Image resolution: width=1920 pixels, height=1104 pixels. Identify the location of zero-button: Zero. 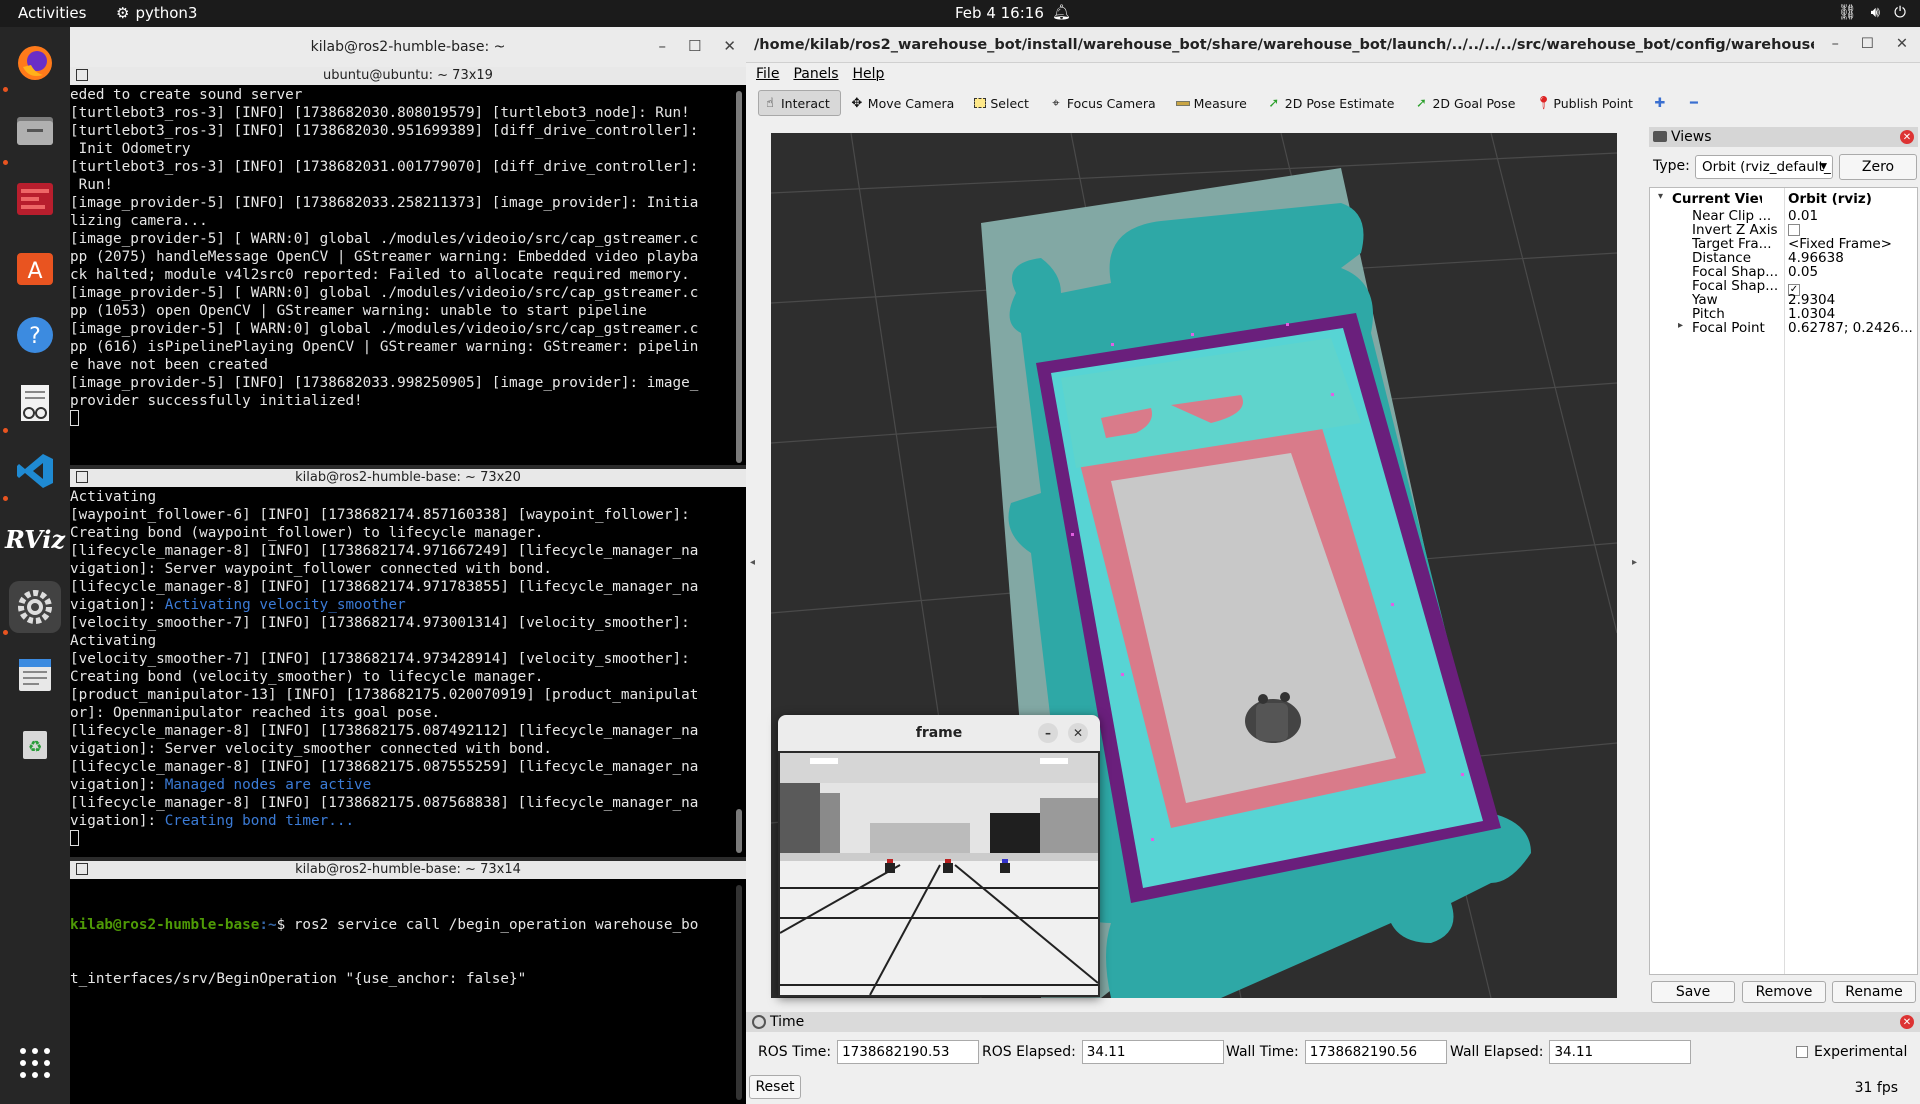
(1878, 167).